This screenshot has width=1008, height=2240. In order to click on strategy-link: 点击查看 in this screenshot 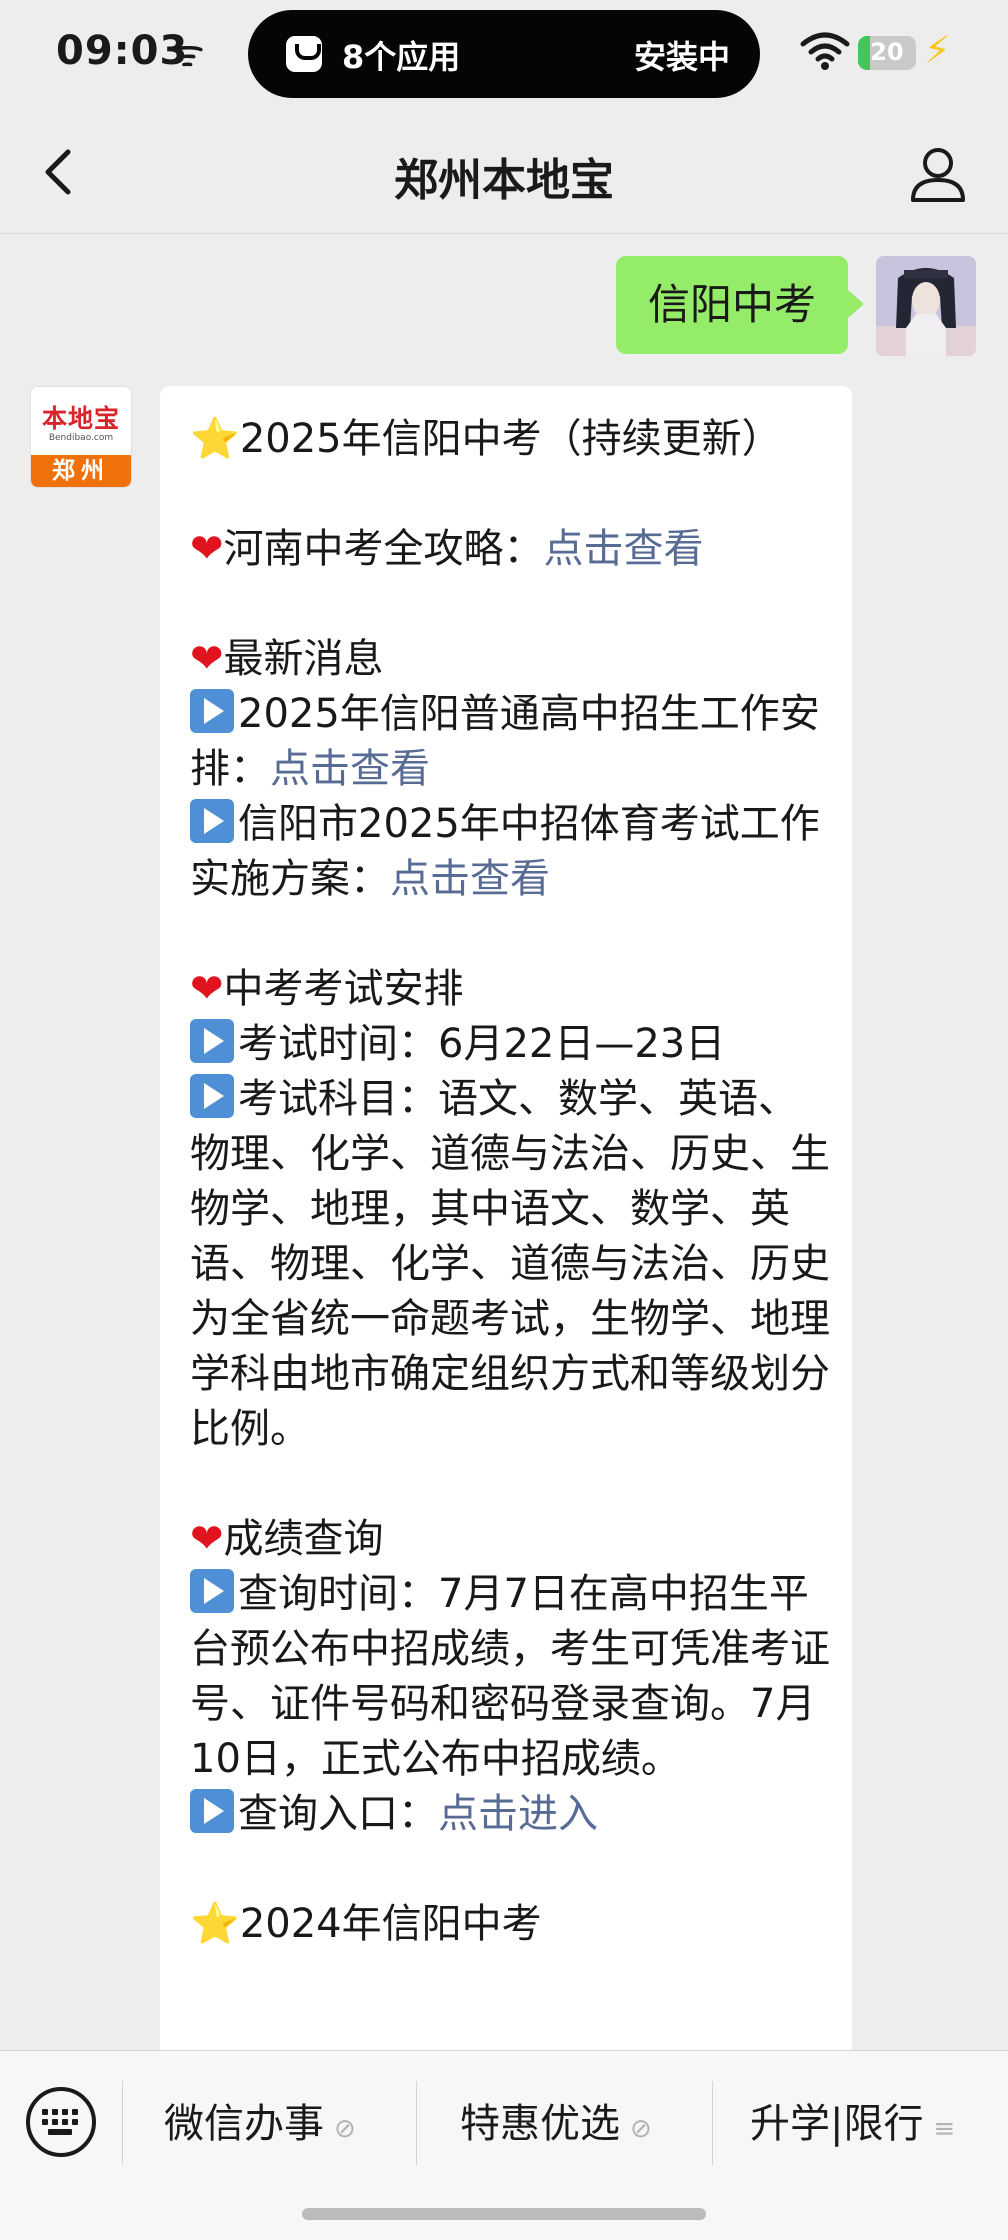, I will do `click(624, 549)`.